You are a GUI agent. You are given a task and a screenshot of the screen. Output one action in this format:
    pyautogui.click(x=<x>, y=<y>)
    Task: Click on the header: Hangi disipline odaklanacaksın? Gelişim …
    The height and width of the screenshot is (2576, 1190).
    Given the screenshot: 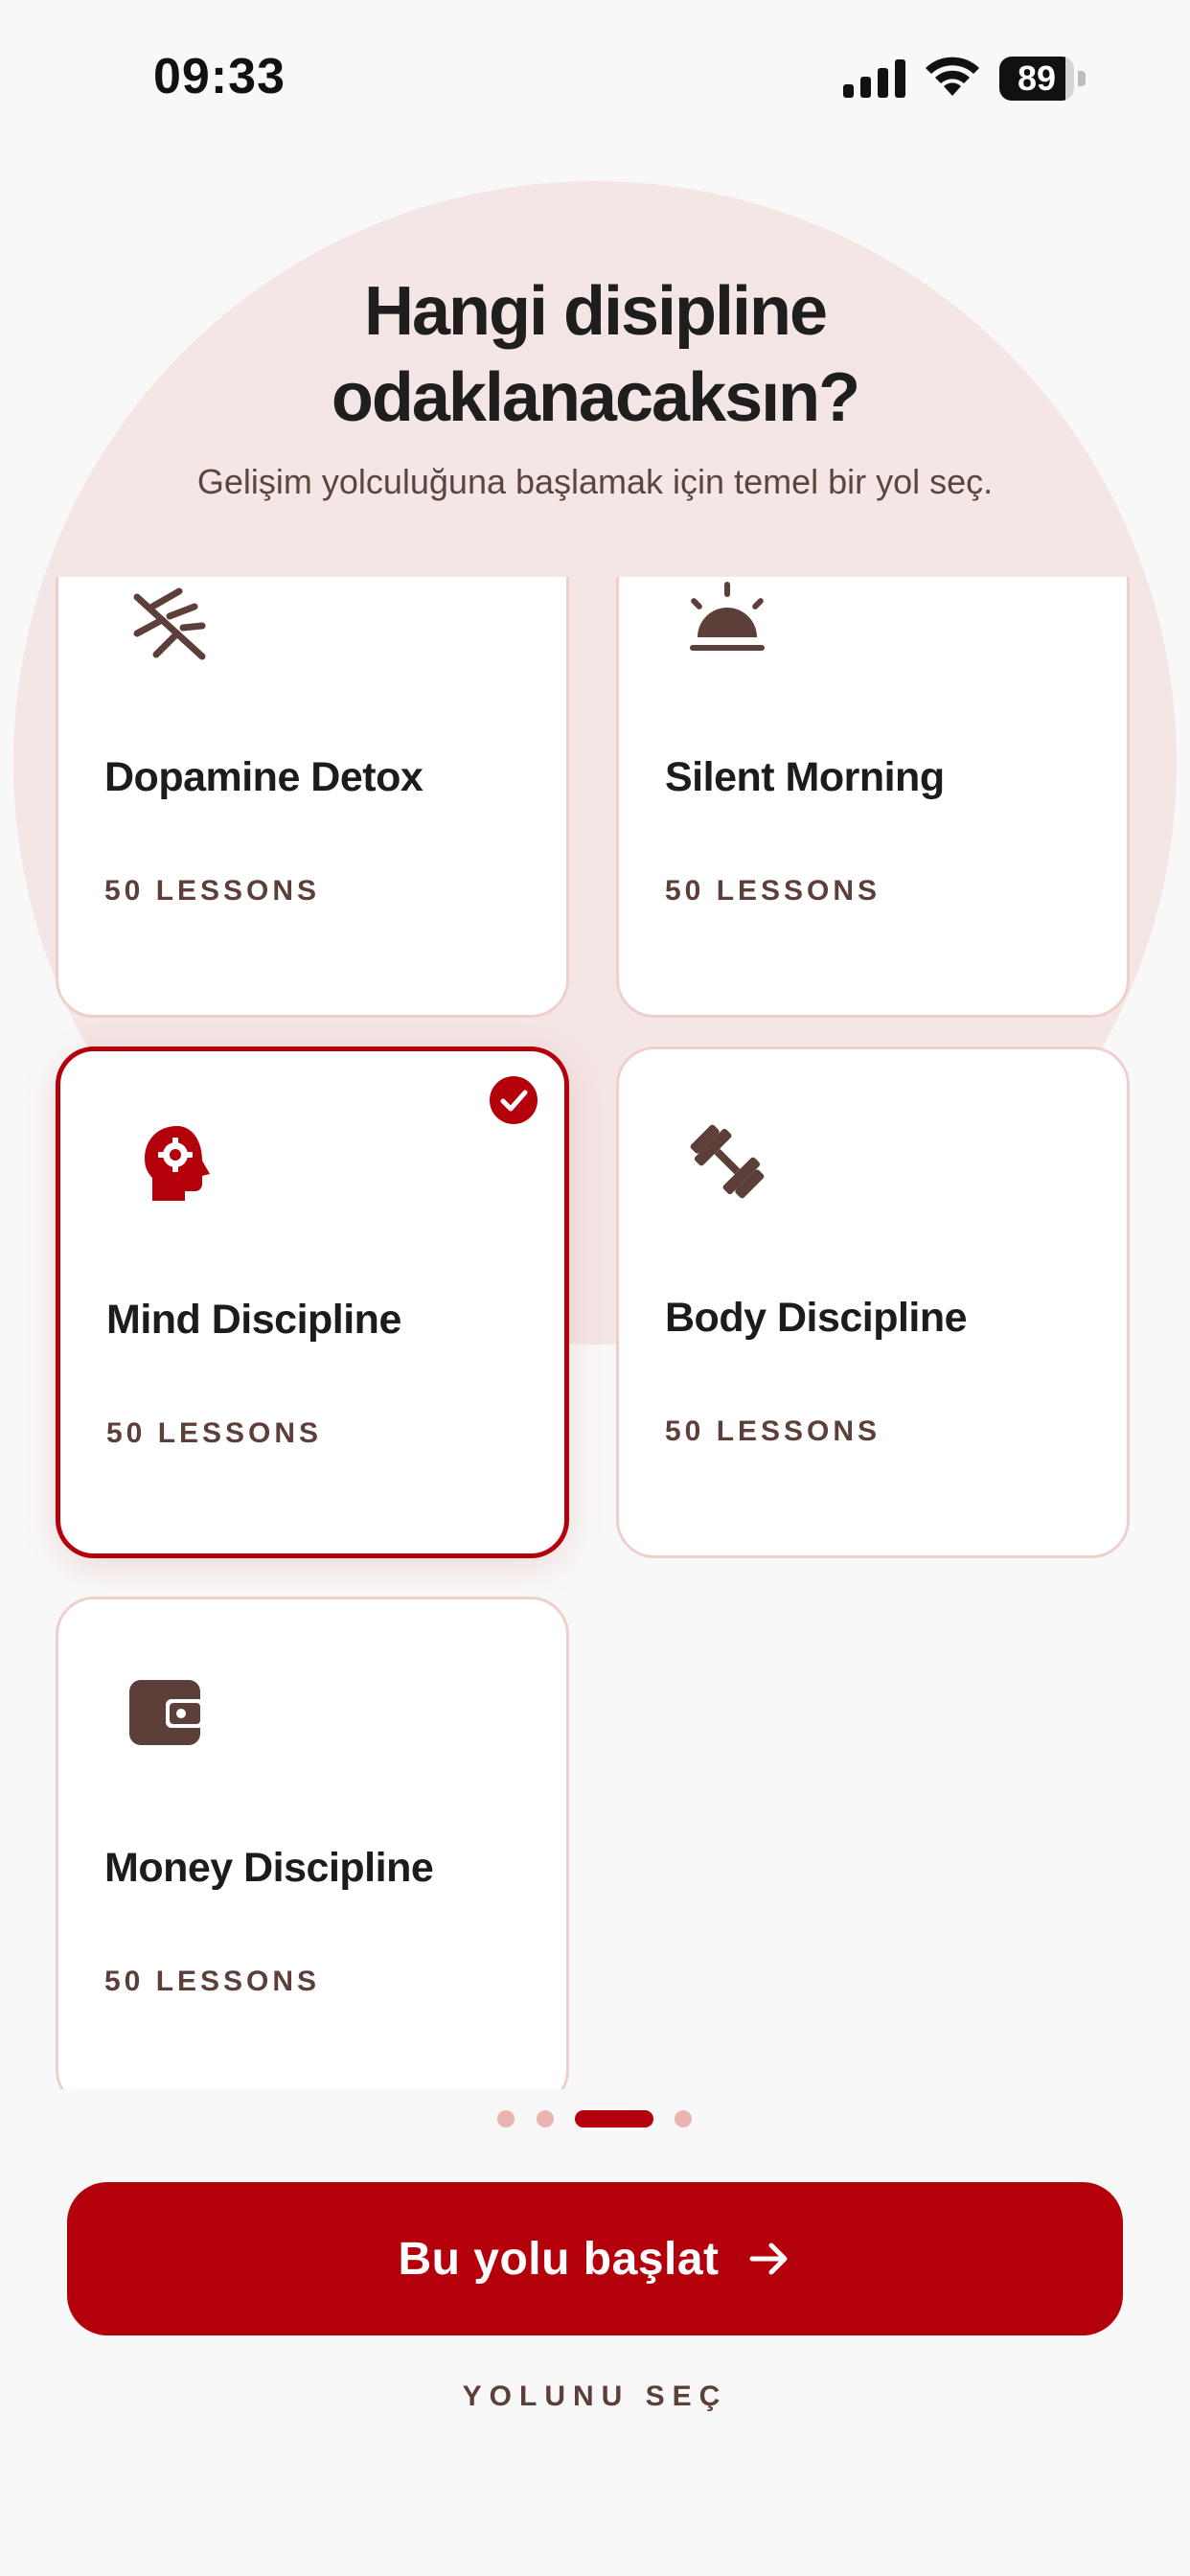 What is the action you would take?
    pyautogui.click(x=595, y=385)
    